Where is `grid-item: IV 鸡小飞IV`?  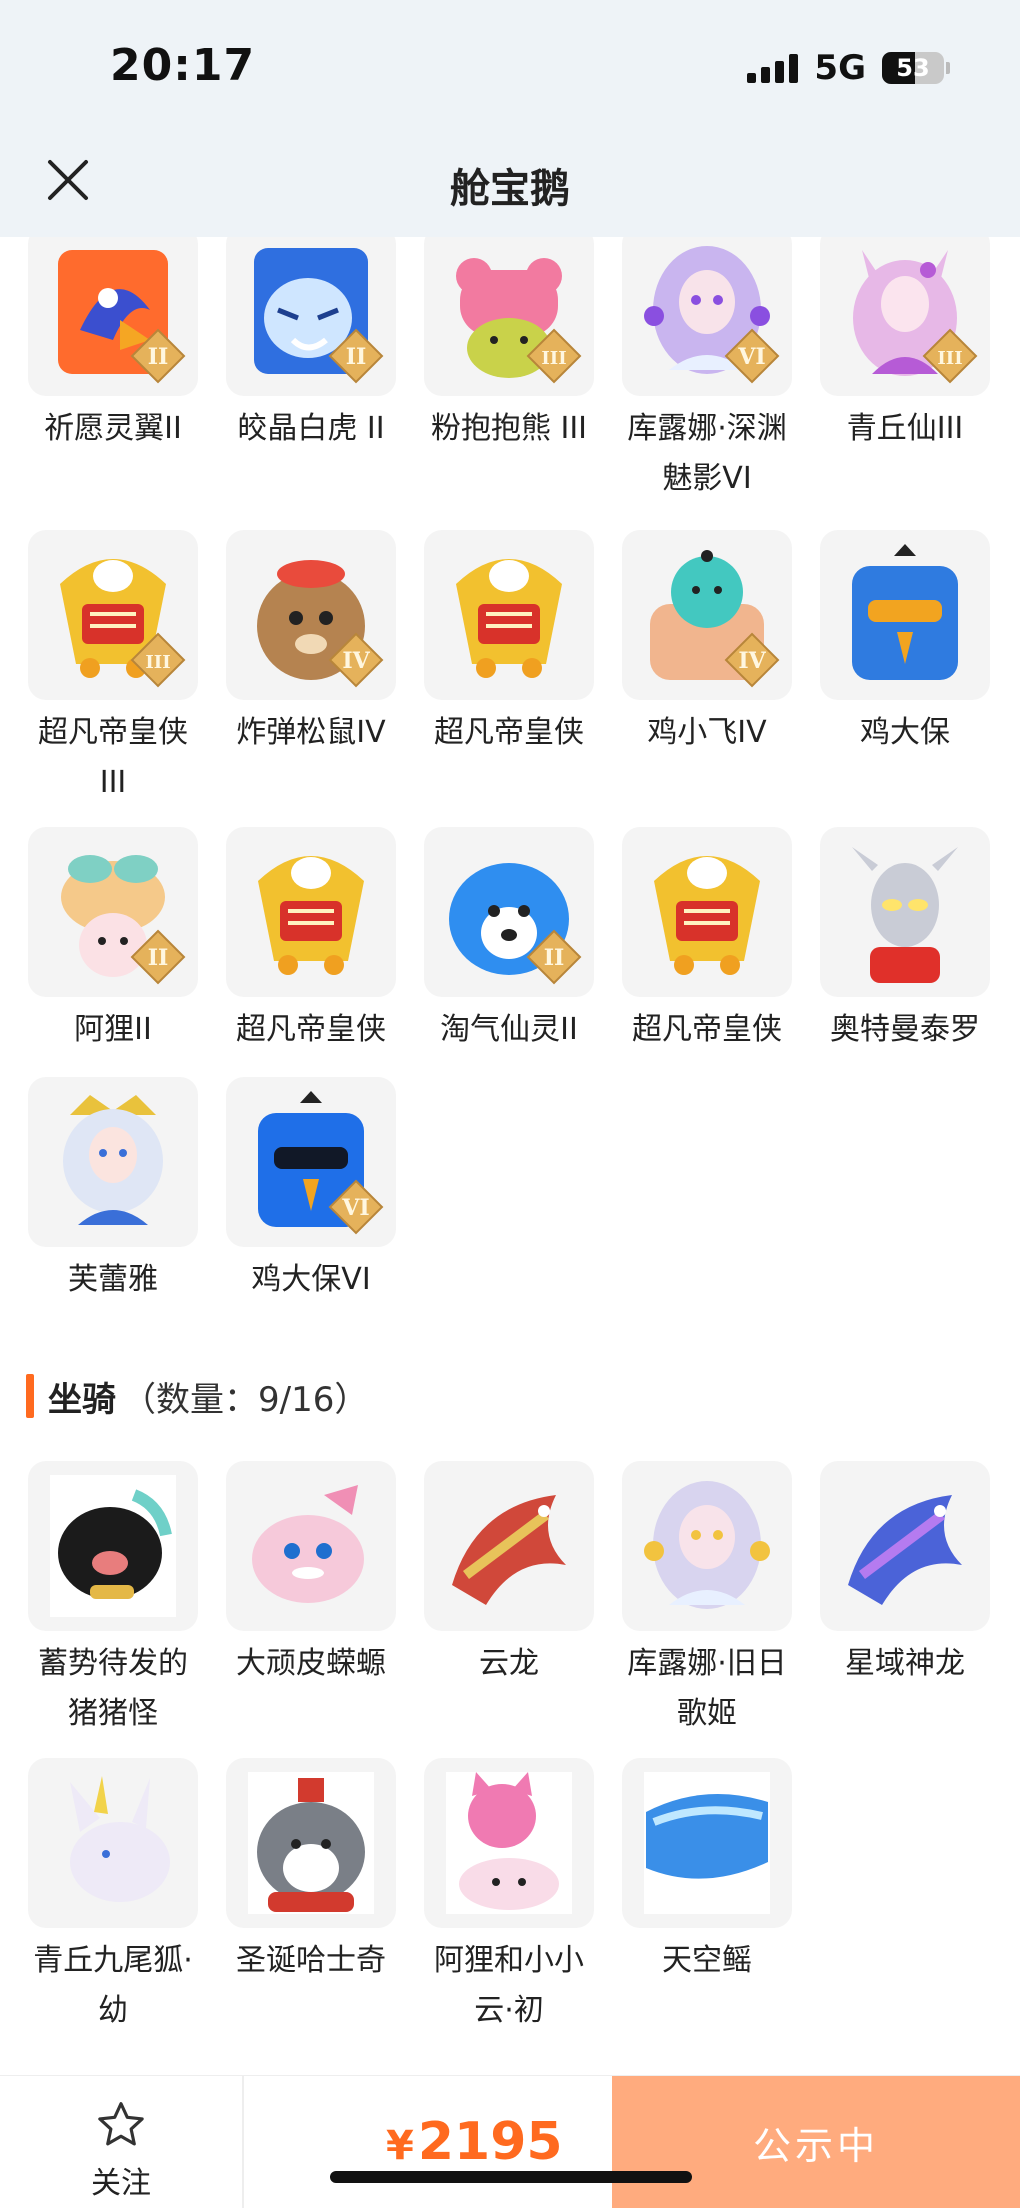
grid-item: IV 鸡小飞IV is located at coordinates (707, 644).